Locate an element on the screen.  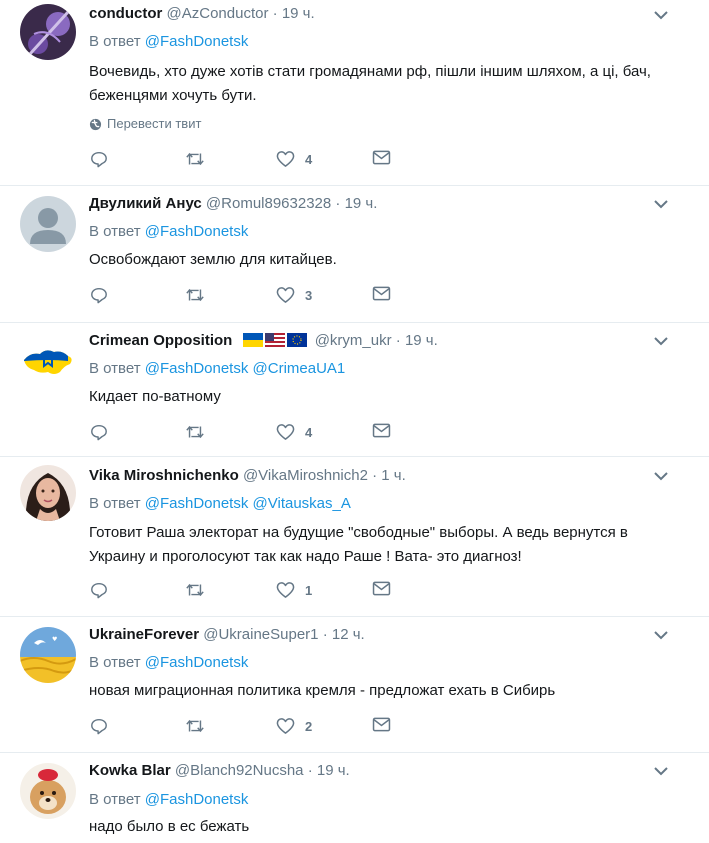
display-name: conductor is located at coordinates (125, 13).